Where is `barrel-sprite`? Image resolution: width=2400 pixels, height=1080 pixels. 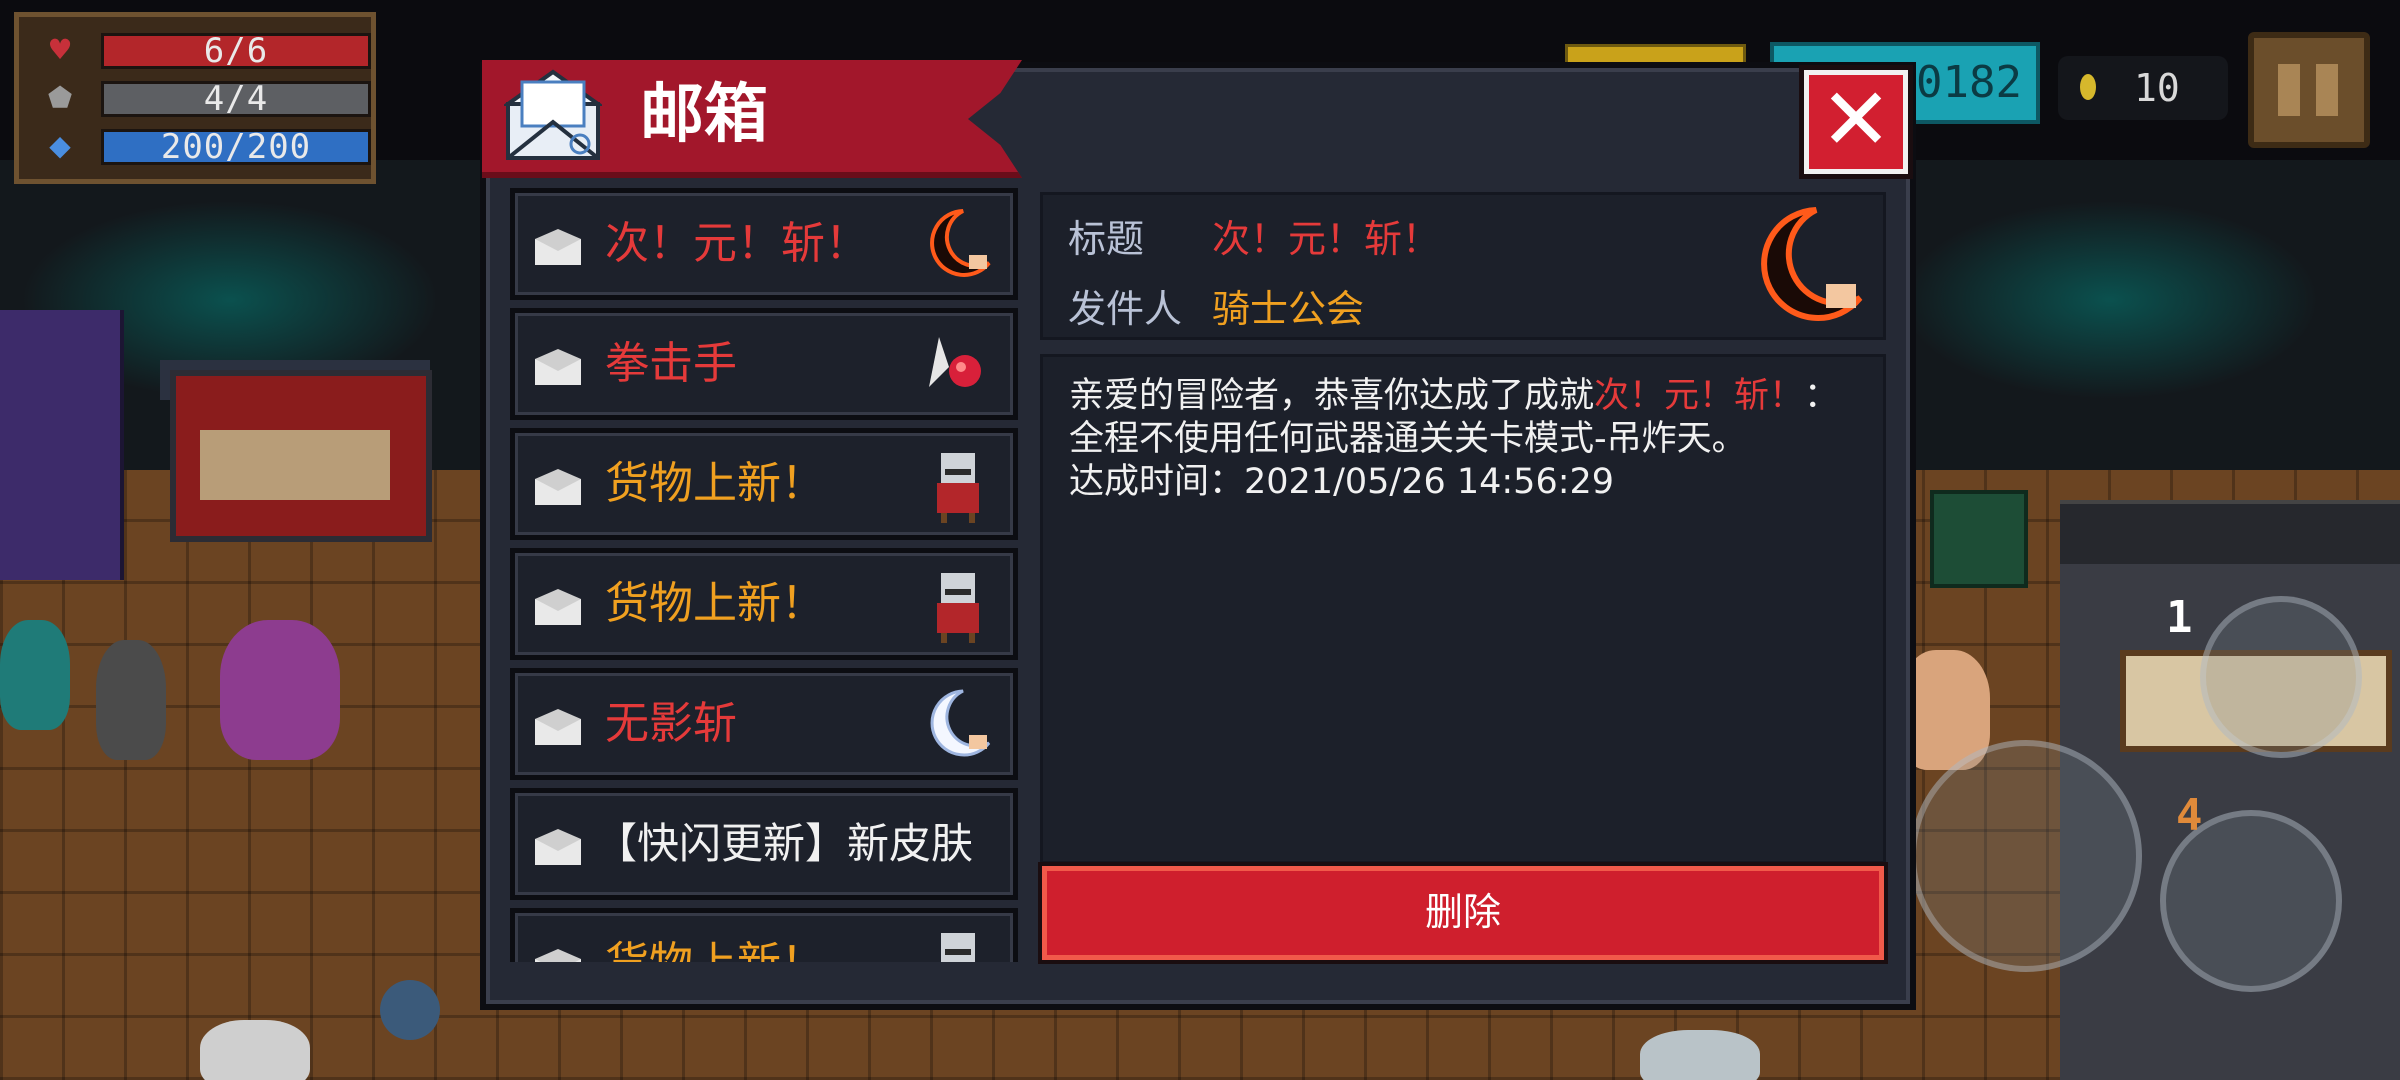 barrel-sprite is located at coordinates (410, 1010).